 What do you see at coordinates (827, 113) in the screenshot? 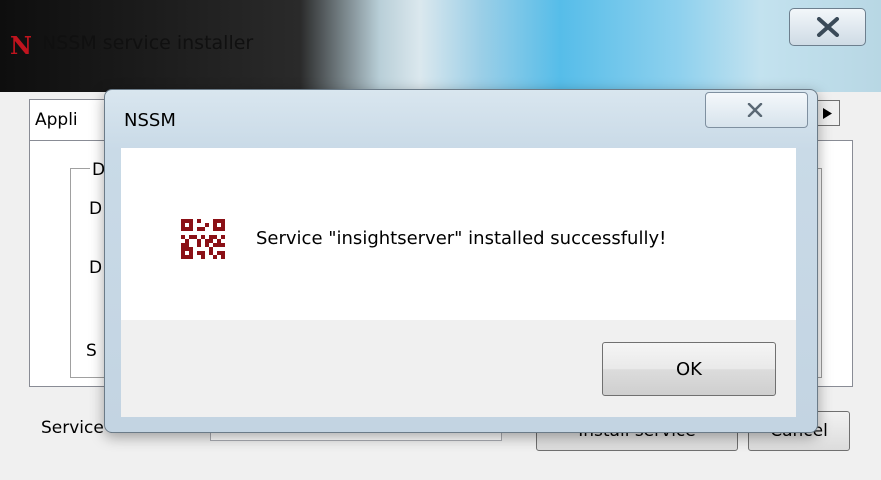
I see `triangle-right-icon` at bounding box center [827, 113].